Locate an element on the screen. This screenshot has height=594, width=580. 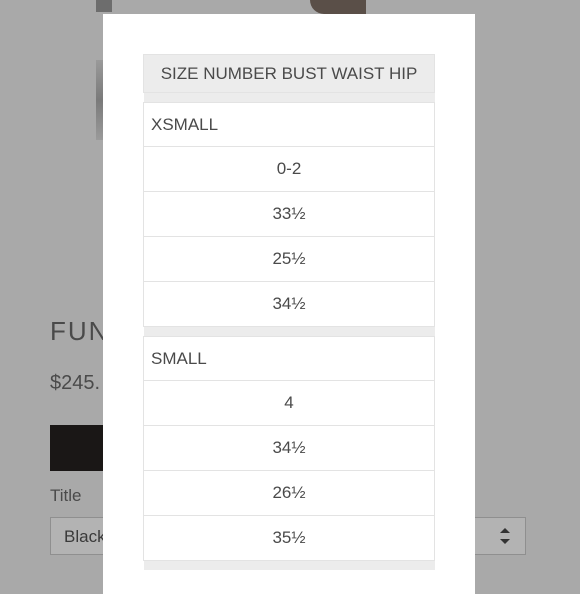
size-number-cell: 4 is located at coordinates (289, 403).